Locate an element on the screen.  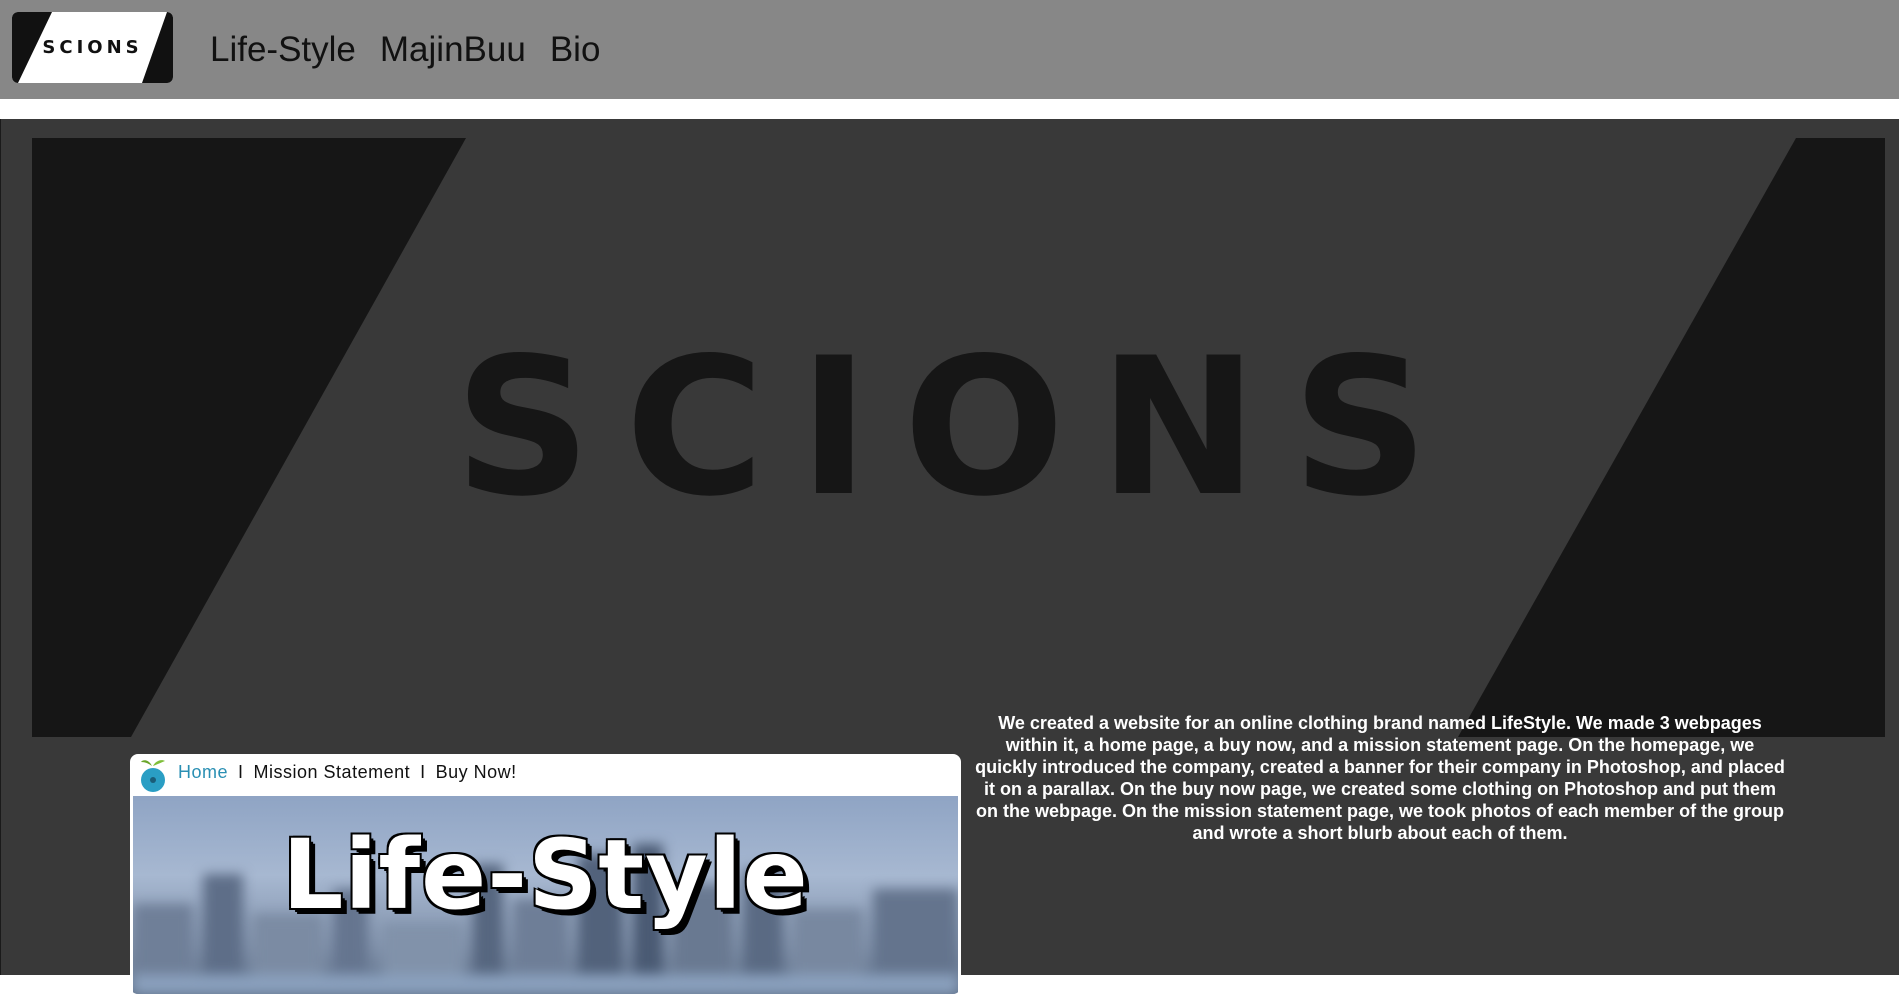
nav-link-bio: Bio is located at coordinates (575, 50).